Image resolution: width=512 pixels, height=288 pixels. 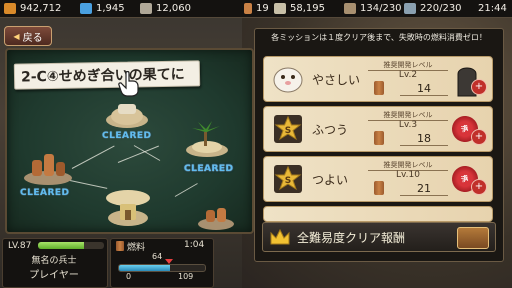 I want to click on mission-notice: 各ミッションは１度クリア後まで、失敗時の燃料消費ゼロ！, so click(x=379, y=37).